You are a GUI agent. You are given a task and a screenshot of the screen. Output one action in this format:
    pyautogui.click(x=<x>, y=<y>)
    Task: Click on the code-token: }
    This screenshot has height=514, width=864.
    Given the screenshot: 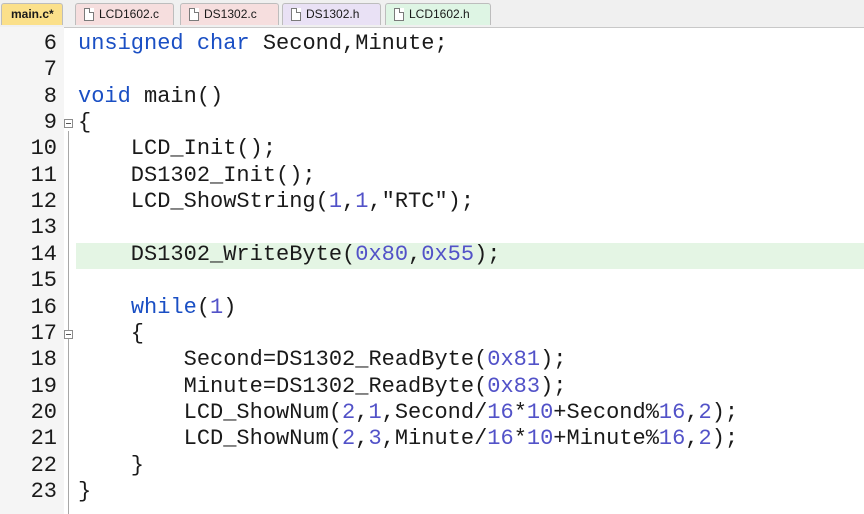 What is the action you would take?
    pyautogui.click(x=85, y=491)
    